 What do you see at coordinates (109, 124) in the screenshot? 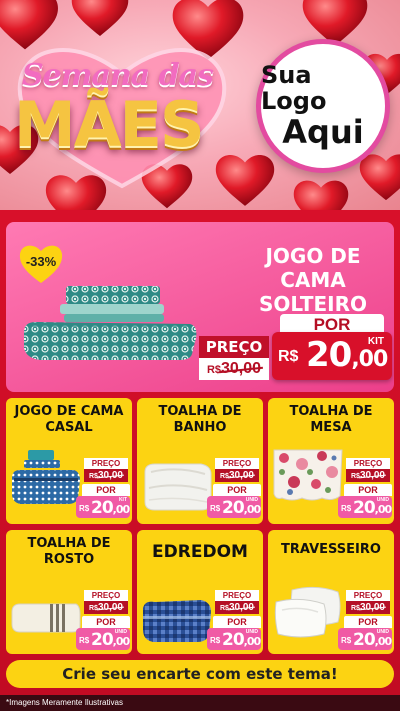
I see `logo-title-text: MÃES` at bounding box center [109, 124].